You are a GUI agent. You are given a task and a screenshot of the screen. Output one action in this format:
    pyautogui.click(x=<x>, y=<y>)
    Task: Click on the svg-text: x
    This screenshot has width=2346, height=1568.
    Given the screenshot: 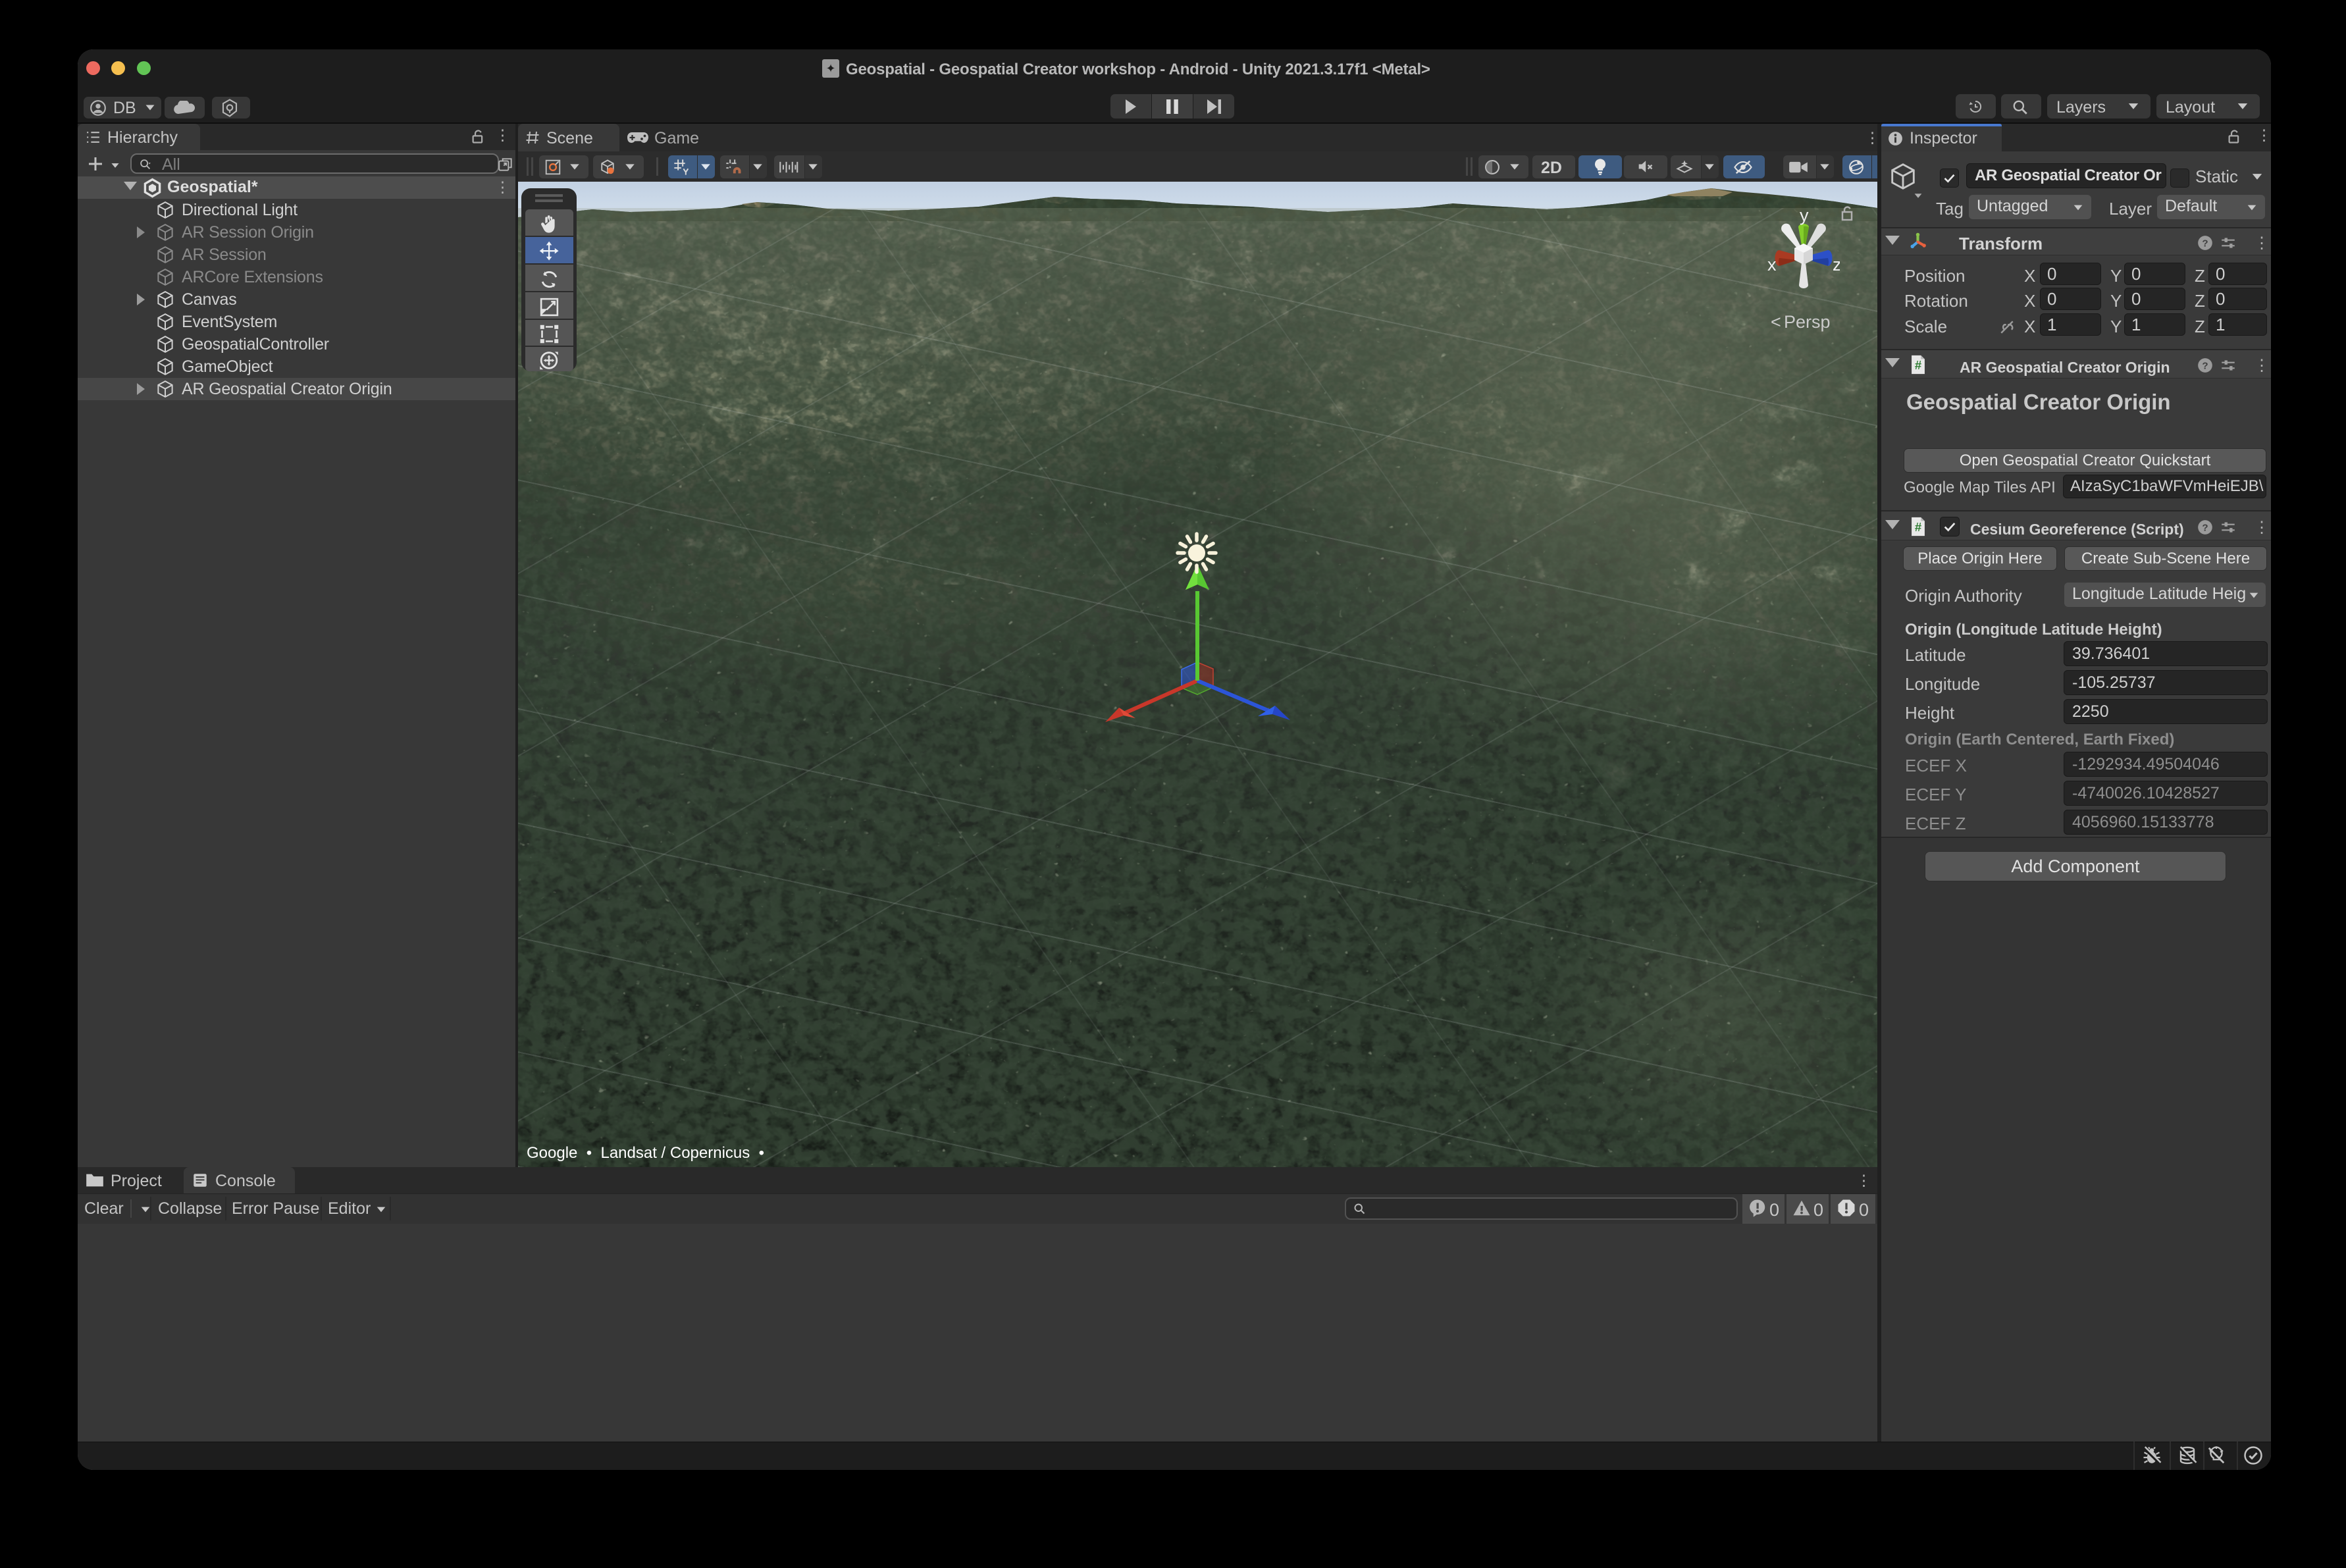 What is the action you would take?
    pyautogui.click(x=1772, y=264)
    